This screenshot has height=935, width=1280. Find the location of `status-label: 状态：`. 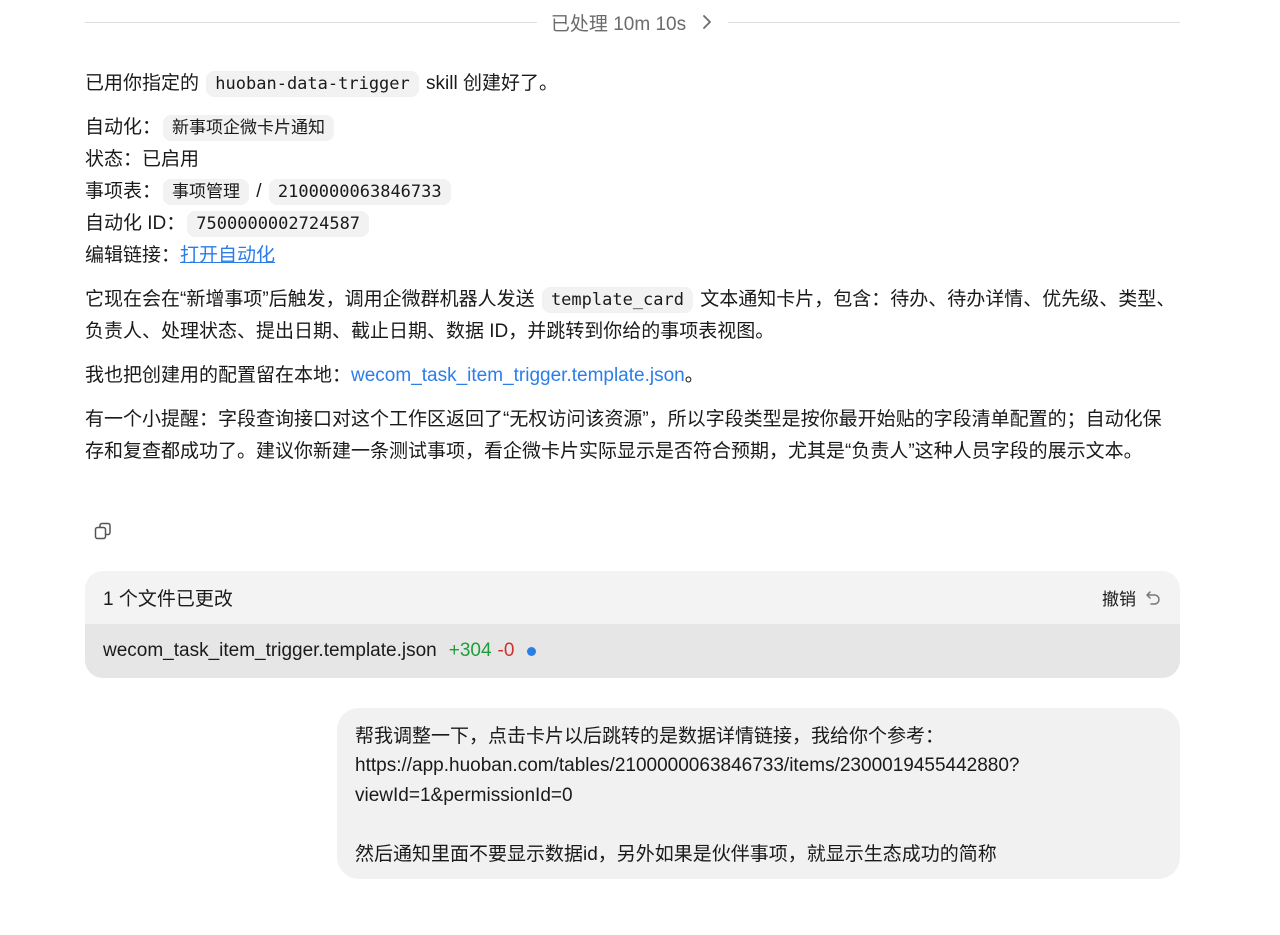

status-label: 状态： is located at coordinates (114, 159).